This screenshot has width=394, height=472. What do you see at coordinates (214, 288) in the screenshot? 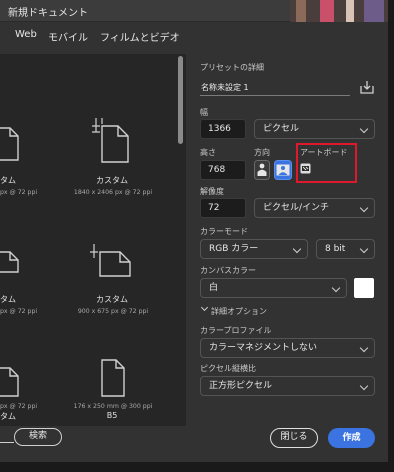
I see `canvas-color-value: 白` at bounding box center [214, 288].